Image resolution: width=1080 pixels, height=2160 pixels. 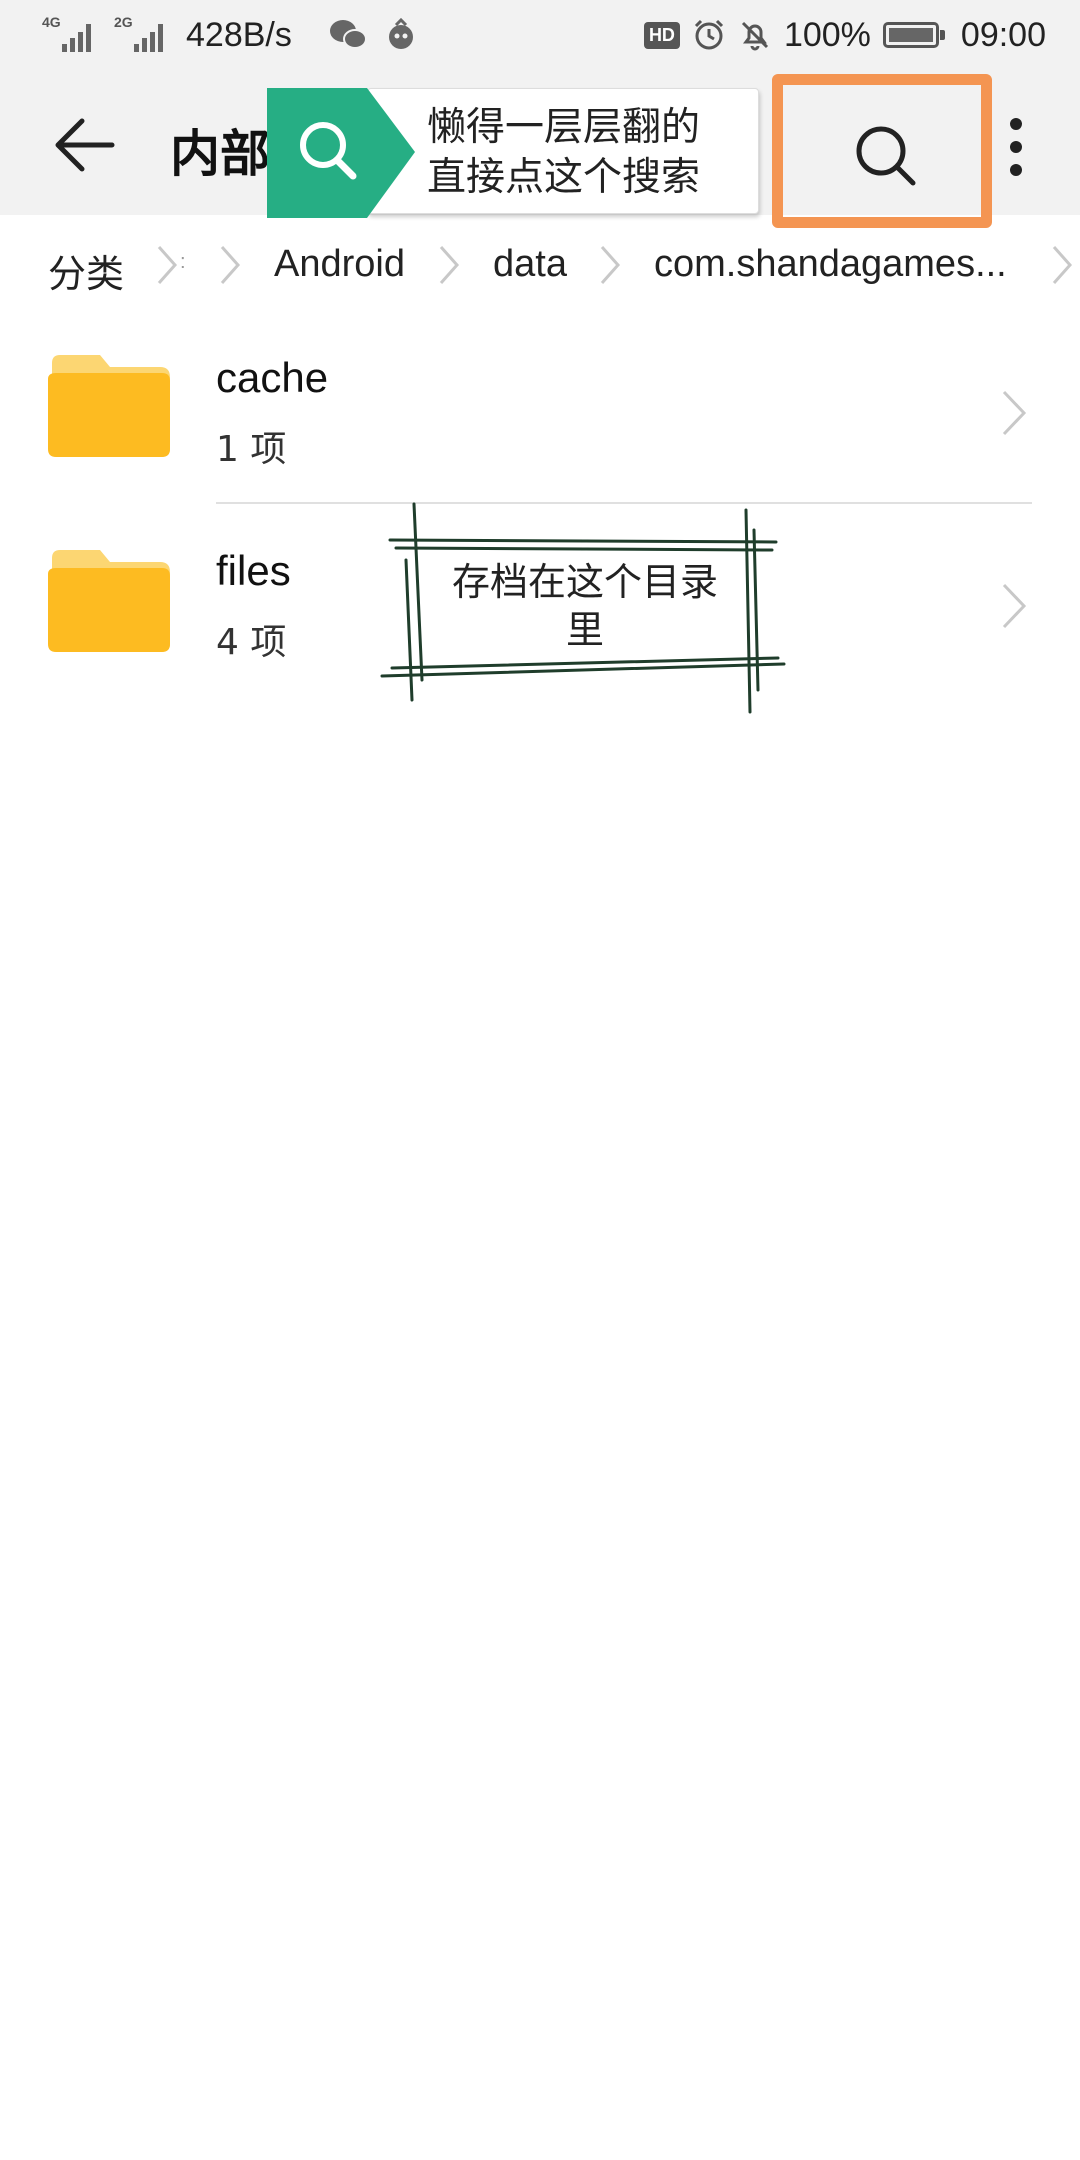 What do you see at coordinates (530, 264) in the screenshot?
I see `breadcrumb-item-data: data` at bounding box center [530, 264].